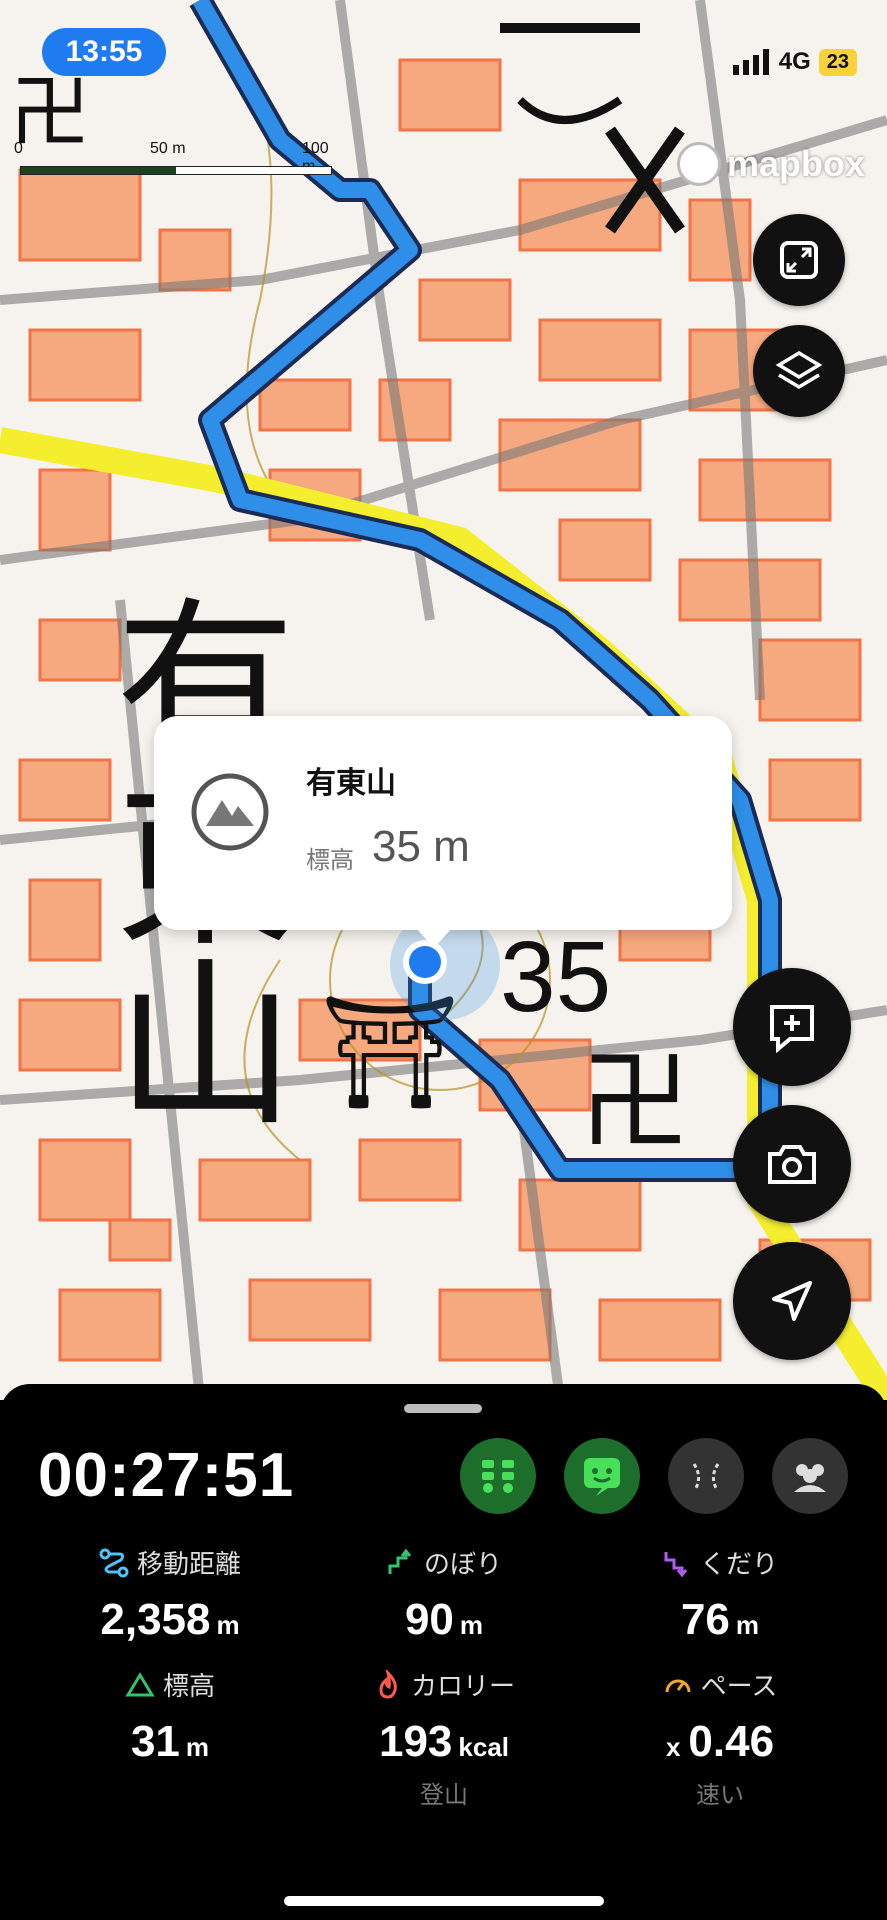 This screenshot has width=887, height=1920. I want to click on summit-popup: 有東山 標高 35 m, so click(443, 832).